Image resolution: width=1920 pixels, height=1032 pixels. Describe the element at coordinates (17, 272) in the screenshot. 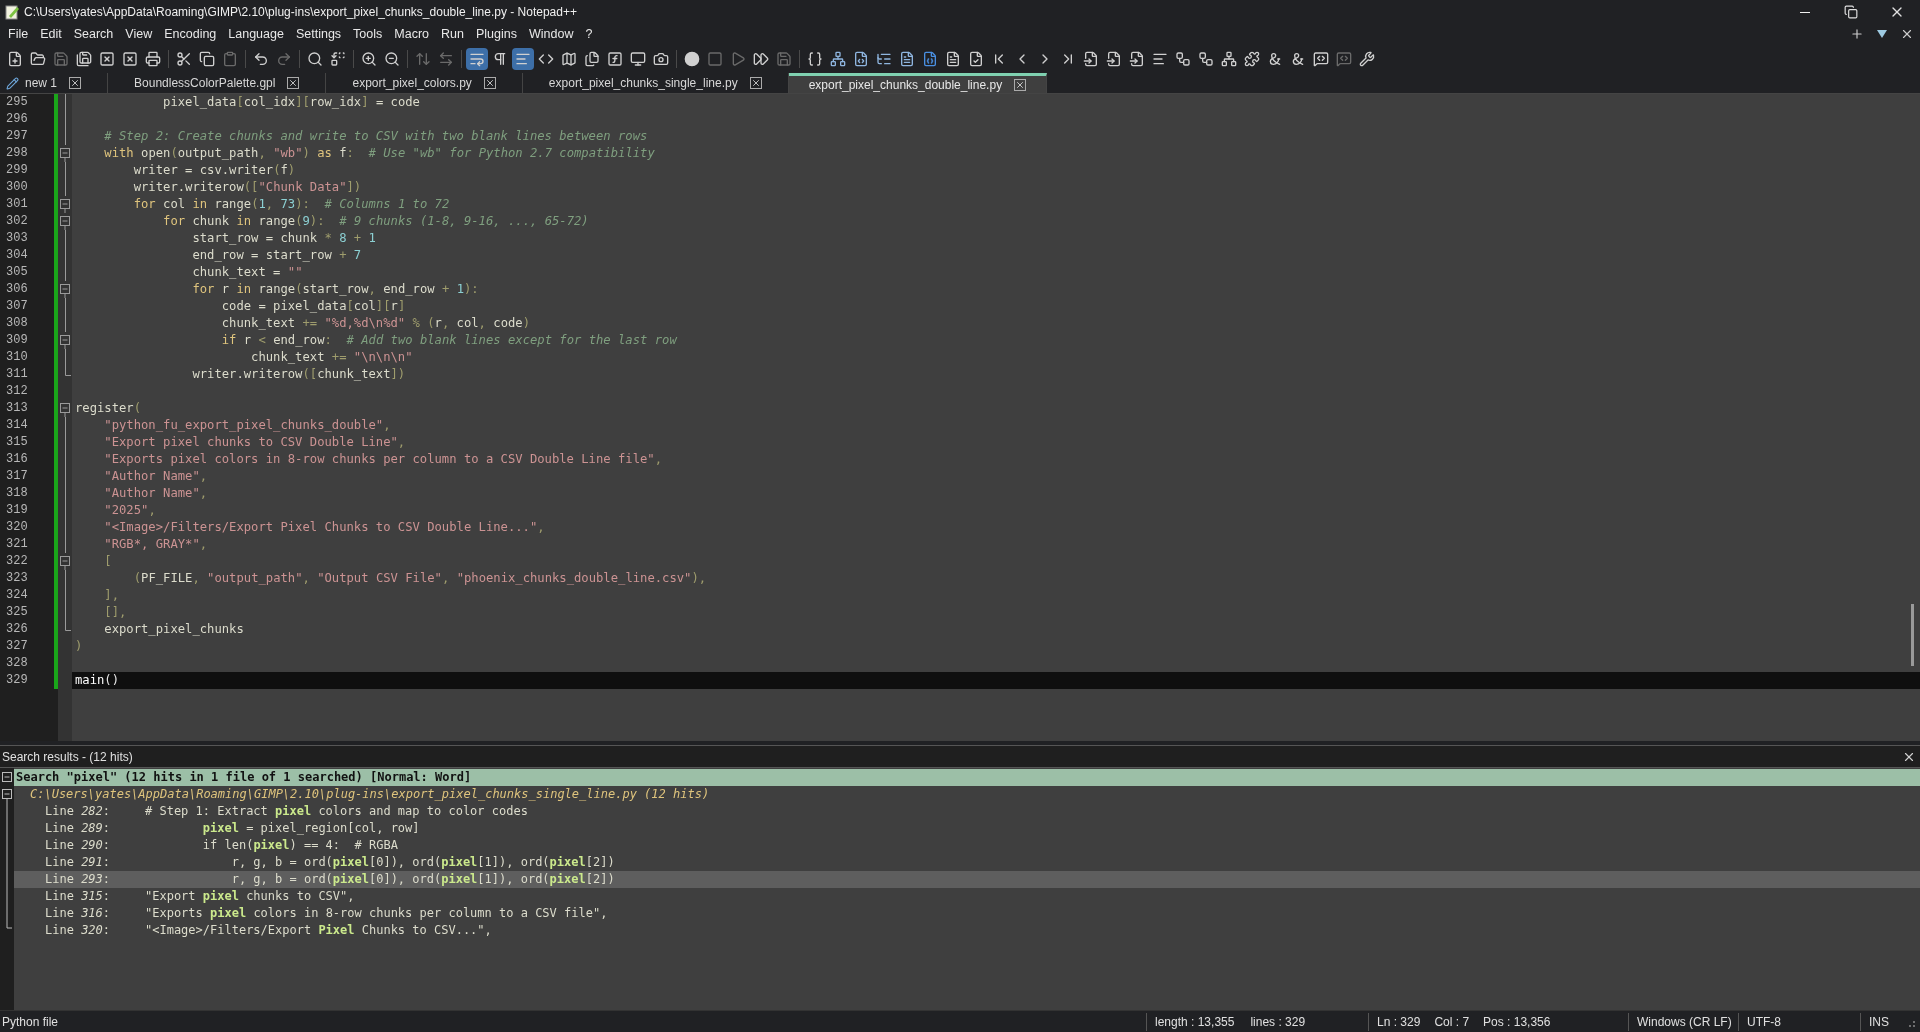

I see `line-number: 305` at that location.